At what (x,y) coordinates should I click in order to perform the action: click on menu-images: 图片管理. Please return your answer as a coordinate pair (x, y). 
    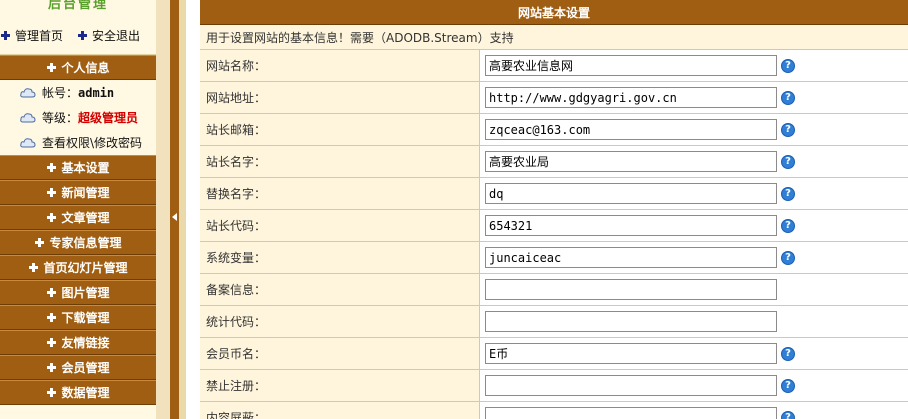
    Looking at the image, I should click on (78, 292).